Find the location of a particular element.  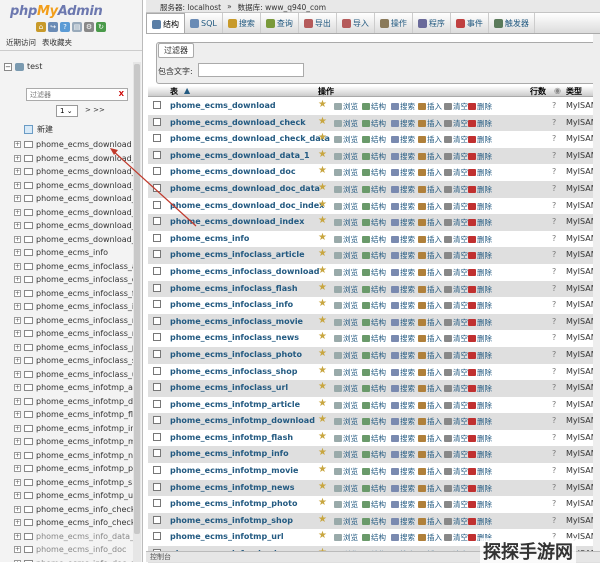

table-name-link: phome_ecms_download_doc is located at coordinates (233, 171).